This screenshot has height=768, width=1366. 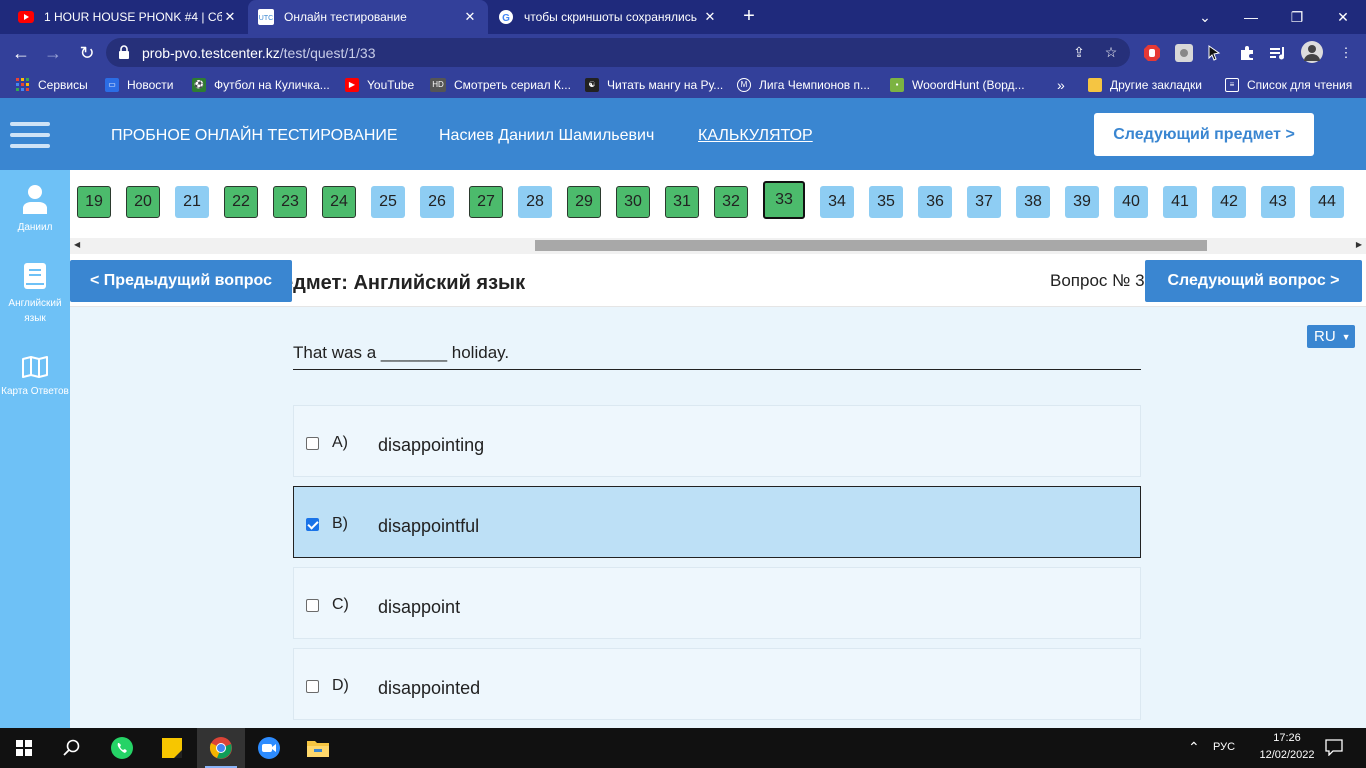 What do you see at coordinates (584, 202) in the screenshot?
I see `question-nav-button: 29` at bounding box center [584, 202].